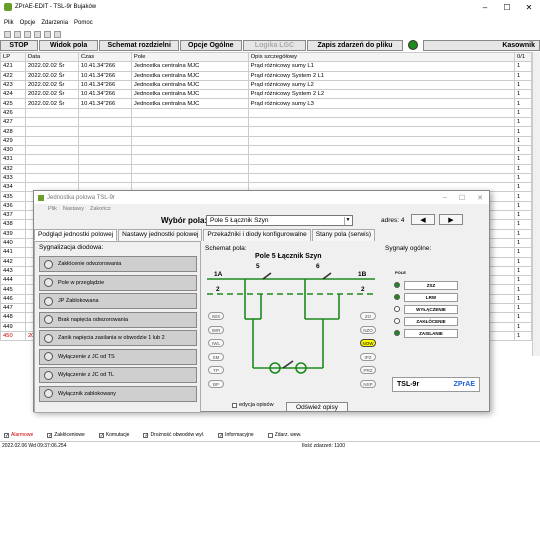 The image size is (540, 540). I want to click on signal-row: WYŁĄCZENIE, so click(436, 309).